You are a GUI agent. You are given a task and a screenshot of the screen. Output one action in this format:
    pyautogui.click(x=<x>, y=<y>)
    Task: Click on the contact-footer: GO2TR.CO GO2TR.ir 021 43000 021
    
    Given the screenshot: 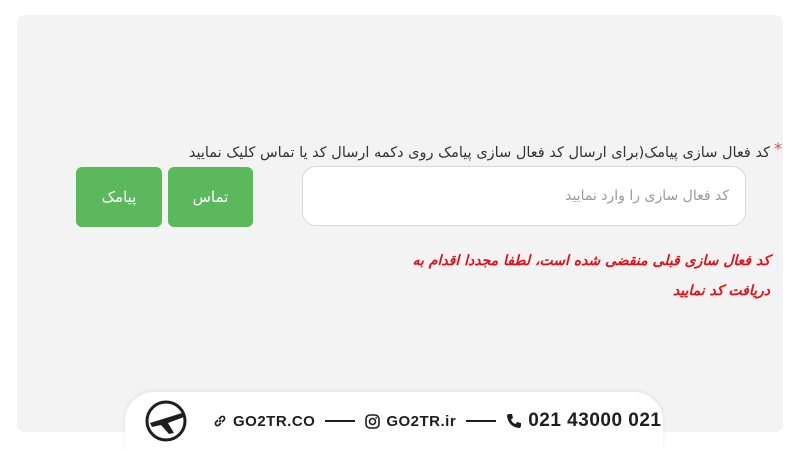 What is the action you would take?
    pyautogui.click(x=394, y=421)
    